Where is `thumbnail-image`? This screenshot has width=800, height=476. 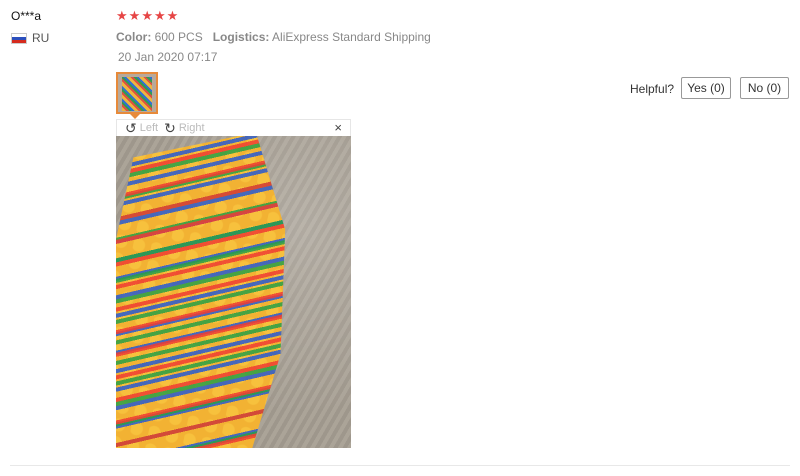
thumbnail-image is located at coordinates (137, 94).